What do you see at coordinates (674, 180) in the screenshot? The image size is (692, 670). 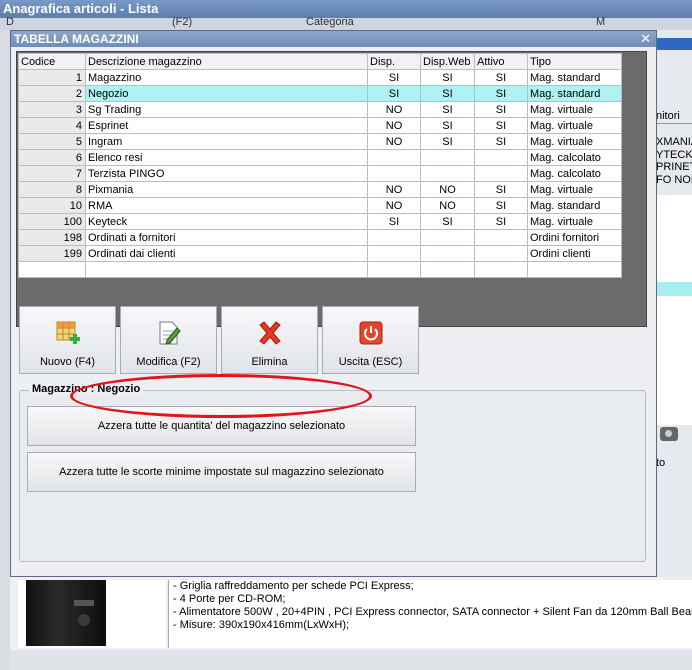 I see `list-item: FO NON` at bounding box center [674, 180].